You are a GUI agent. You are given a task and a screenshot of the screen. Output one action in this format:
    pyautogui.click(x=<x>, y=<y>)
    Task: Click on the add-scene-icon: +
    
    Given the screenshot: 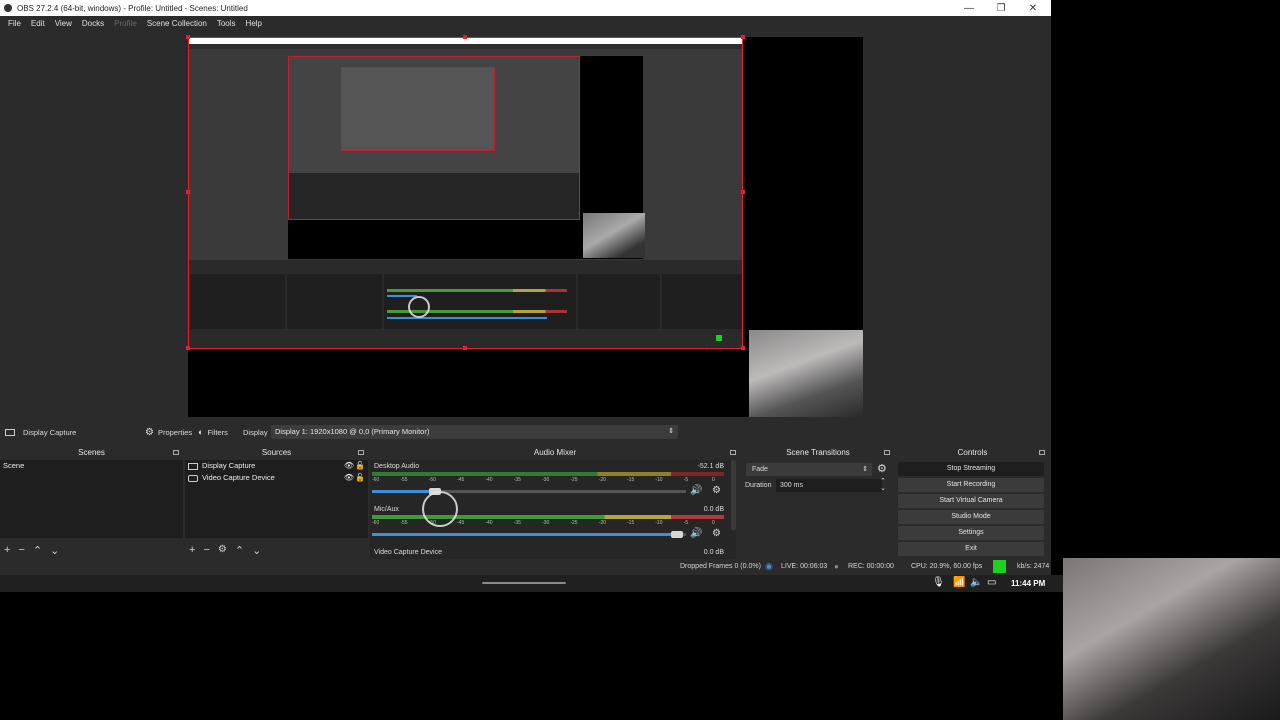 What is the action you would take?
    pyautogui.click(x=7, y=550)
    